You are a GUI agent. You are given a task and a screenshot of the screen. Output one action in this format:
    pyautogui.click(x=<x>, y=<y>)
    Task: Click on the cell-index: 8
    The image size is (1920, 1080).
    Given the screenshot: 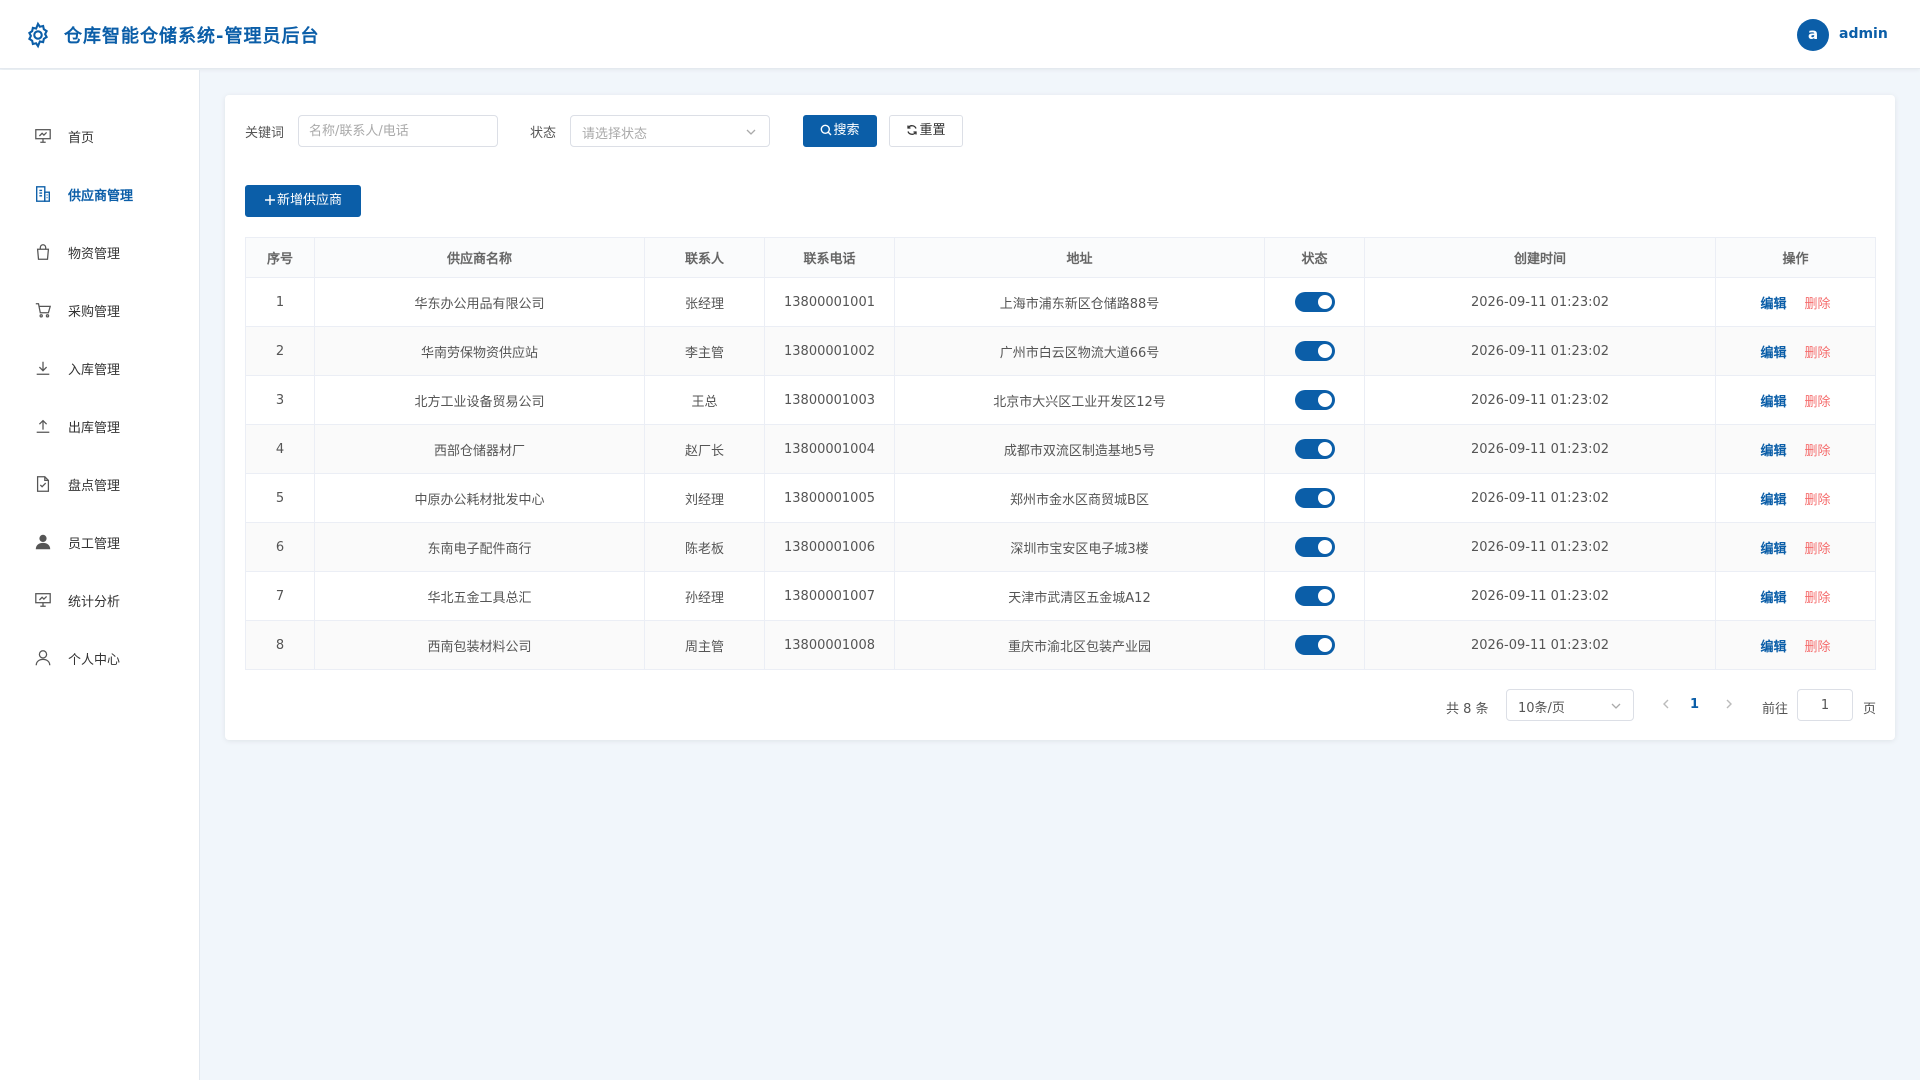 What is the action you would take?
    pyautogui.click(x=280, y=645)
    